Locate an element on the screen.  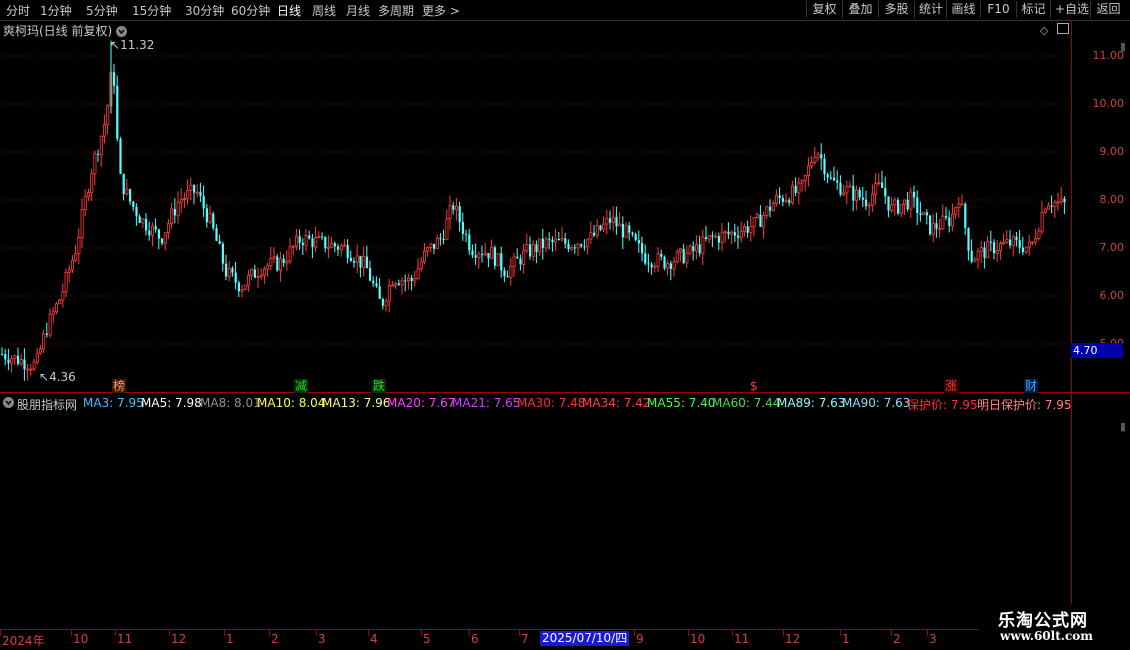
period-tab-60min: 60分钟 is located at coordinates (250, 10).